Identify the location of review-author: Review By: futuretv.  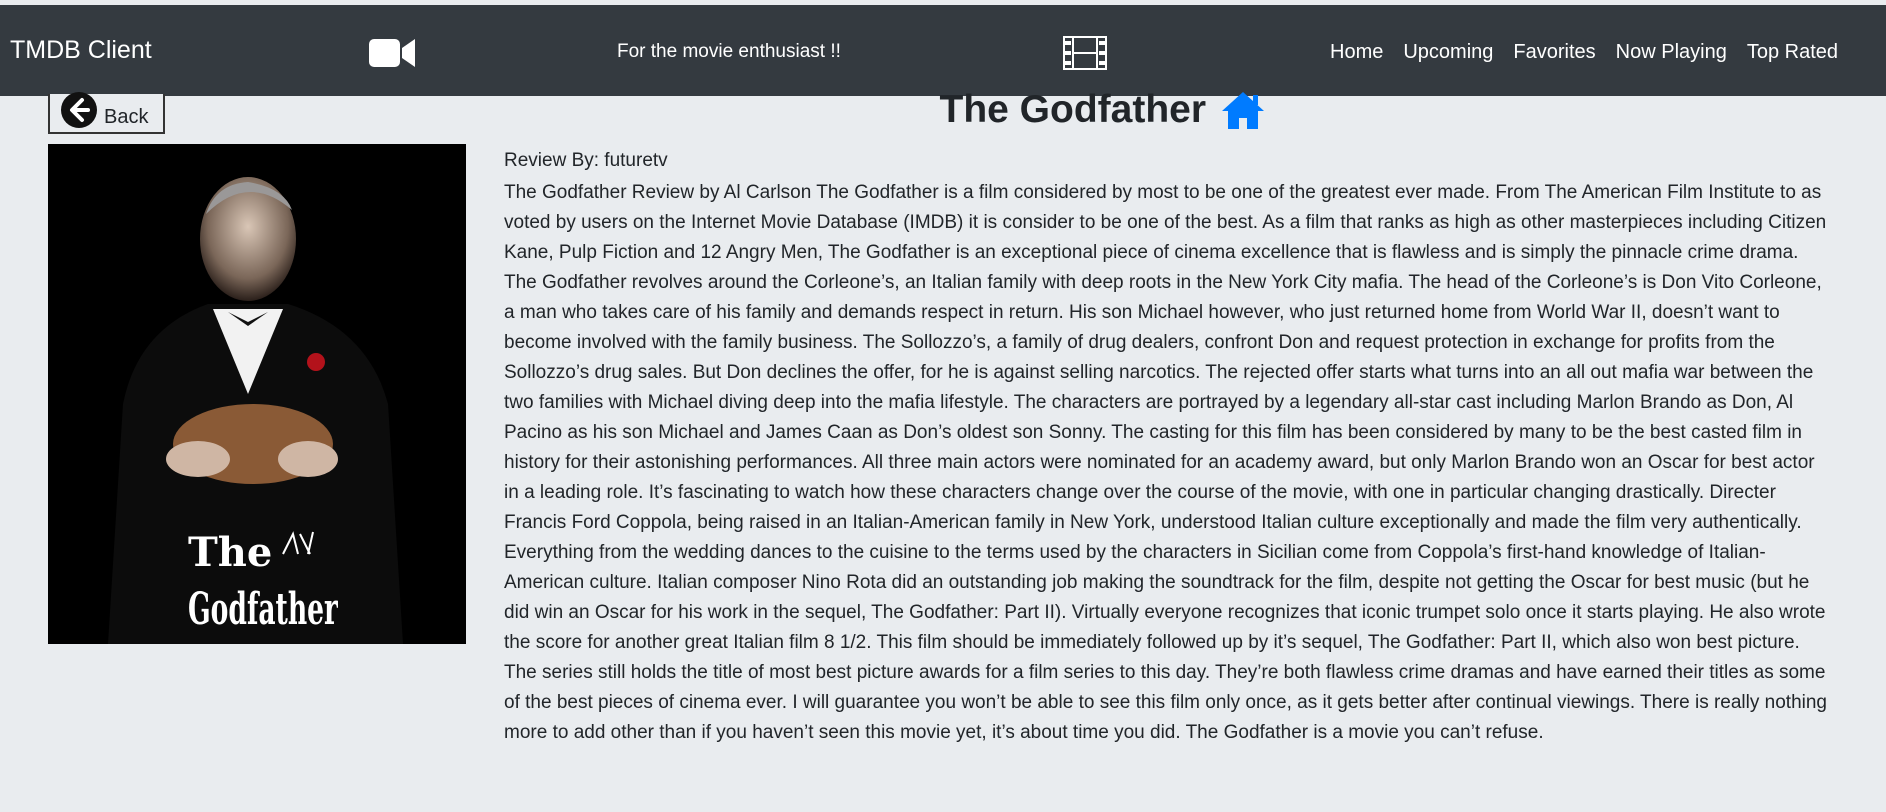
(586, 160).